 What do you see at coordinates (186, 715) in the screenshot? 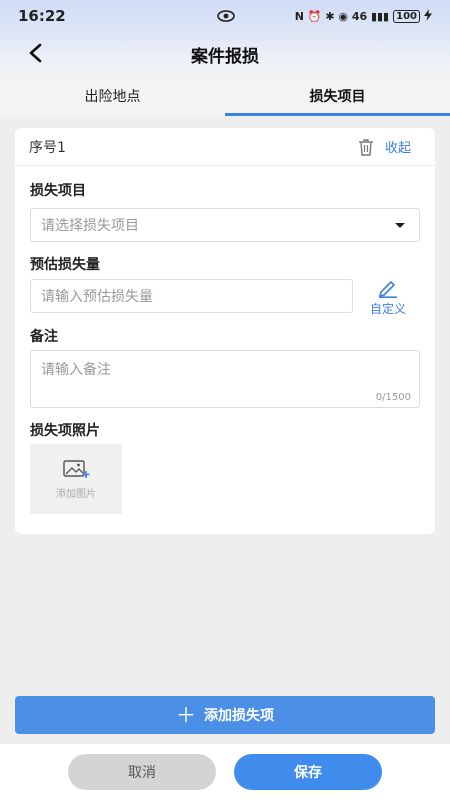
I see `plus-icon: ＋` at bounding box center [186, 715].